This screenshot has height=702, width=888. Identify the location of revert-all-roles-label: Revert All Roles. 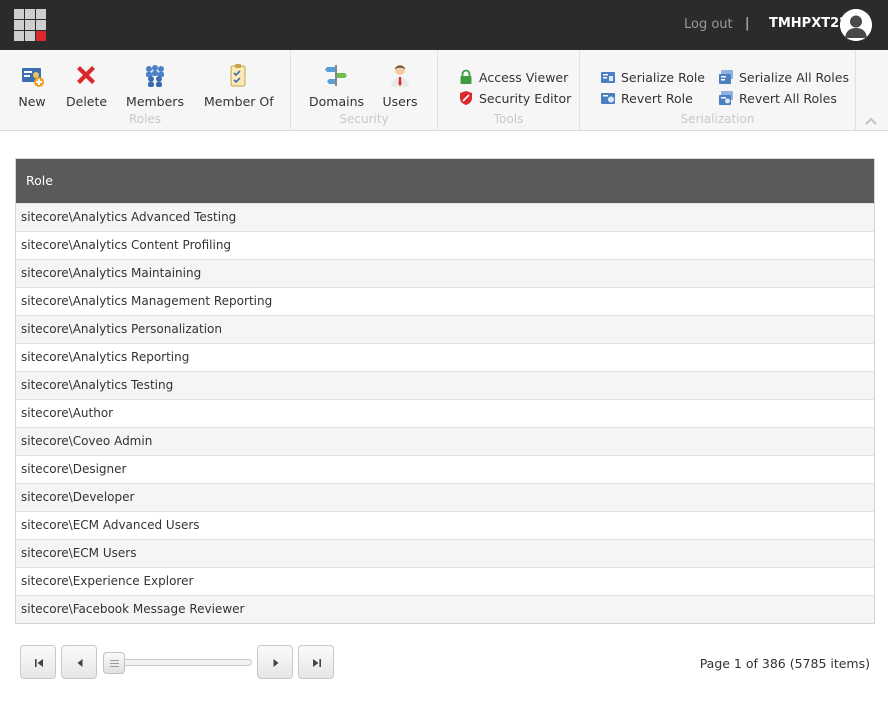
(788, 98).